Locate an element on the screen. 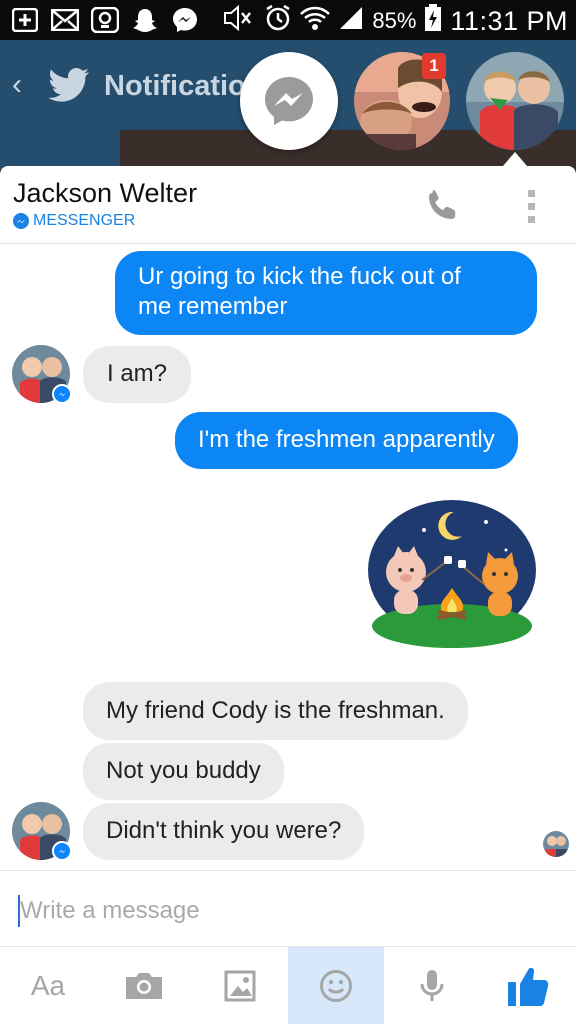 This screenshot has height=1024, width=576. status-bar: 85% 11:31 PM is located at coordinates (288, 20).